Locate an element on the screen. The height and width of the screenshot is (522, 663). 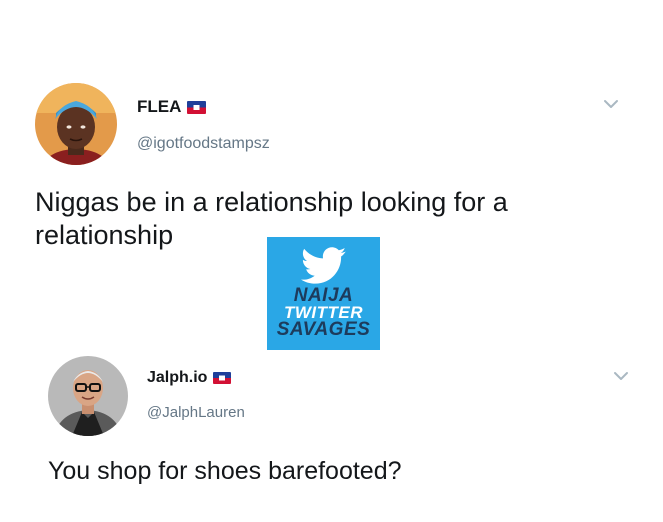
tweet-text: You shop for shoes barefooted? is located at coordinates (225, 471).